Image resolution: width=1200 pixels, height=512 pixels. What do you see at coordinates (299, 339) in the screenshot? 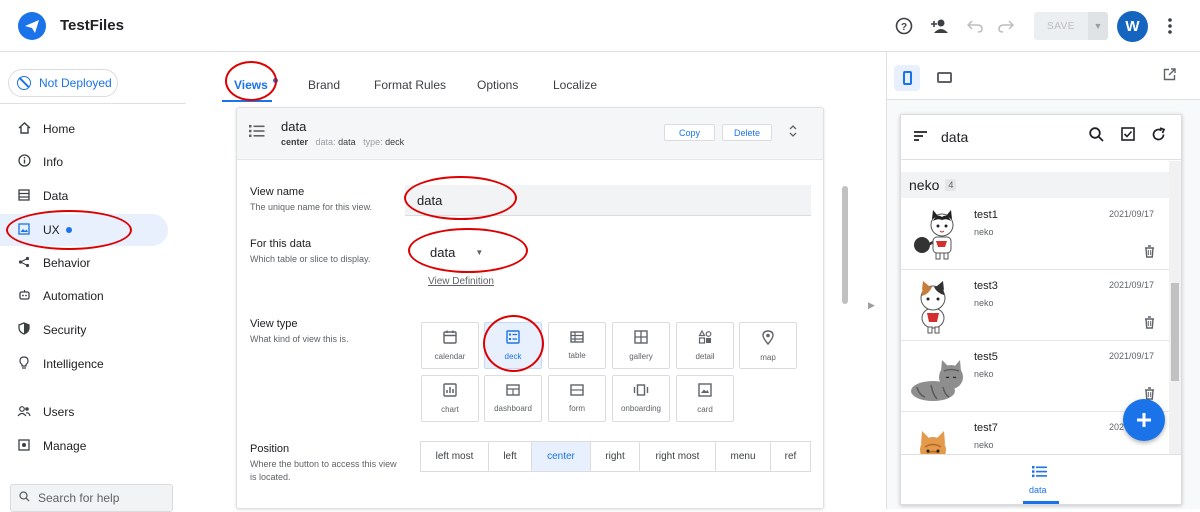
I see `view-type-desc: What kind of view this is.` at bounding box center [299, 339].